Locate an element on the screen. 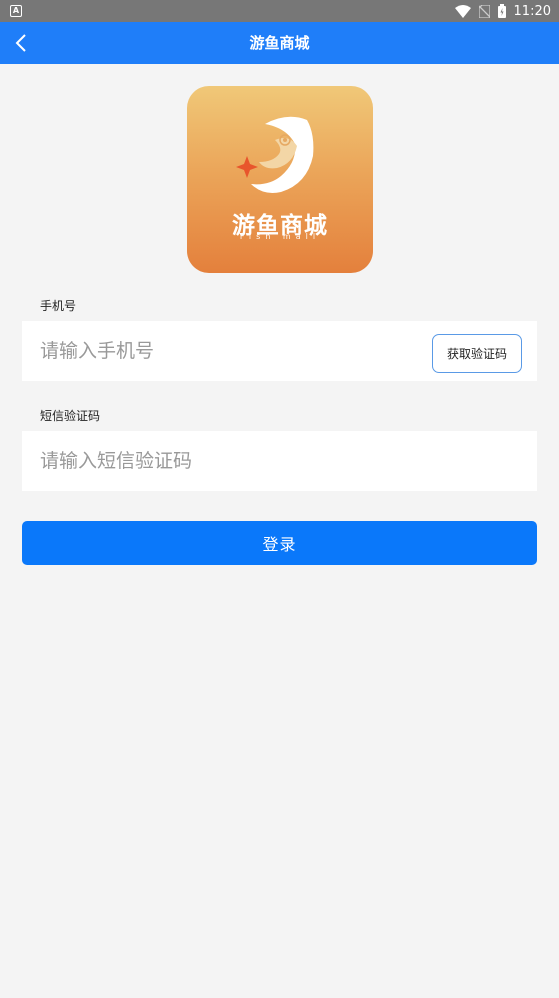 The height and width of the screenshot is (998, 559). phone-label: 手机号 is located at coordinates (58, 306).